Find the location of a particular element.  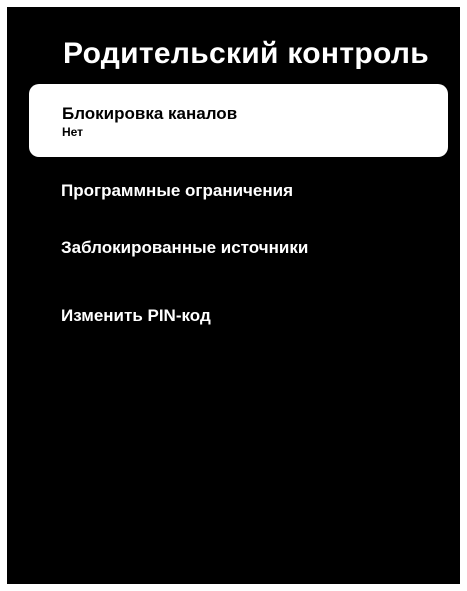

menu-item-program-restrictions: Программные ограничения is located at coordinates (177, 191).